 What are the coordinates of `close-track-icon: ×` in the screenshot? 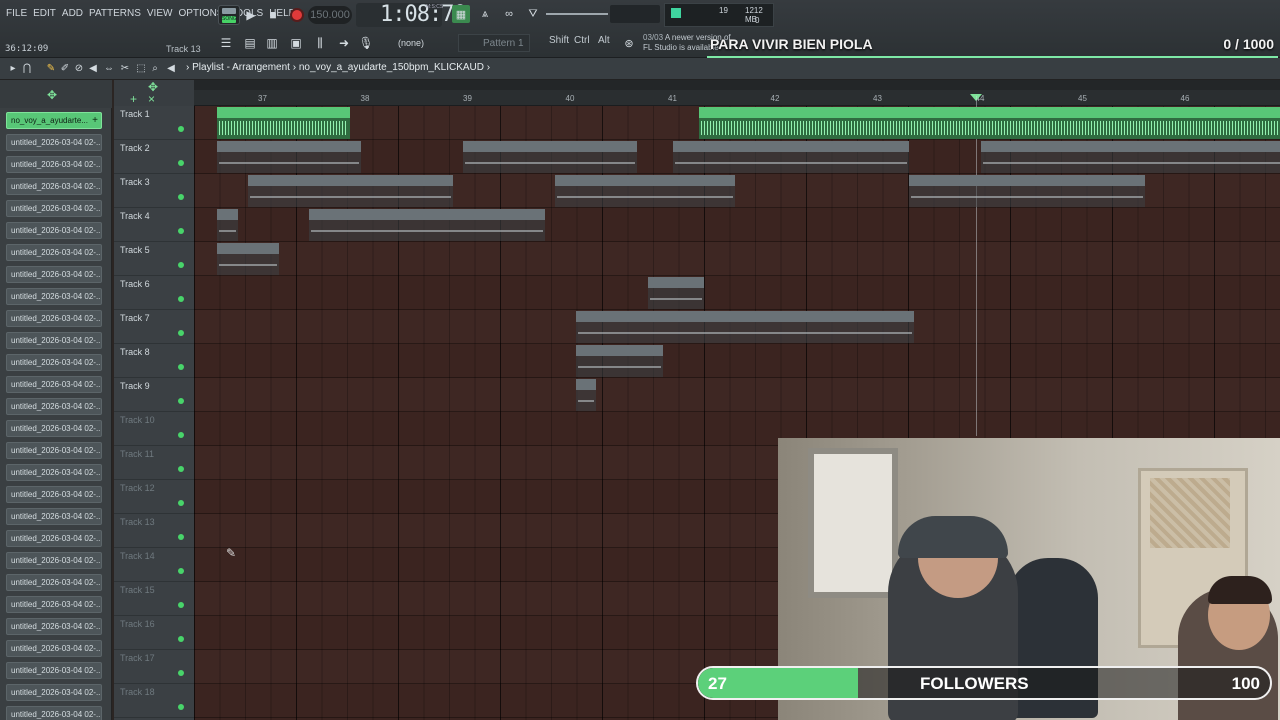 It's located at (151, 99).